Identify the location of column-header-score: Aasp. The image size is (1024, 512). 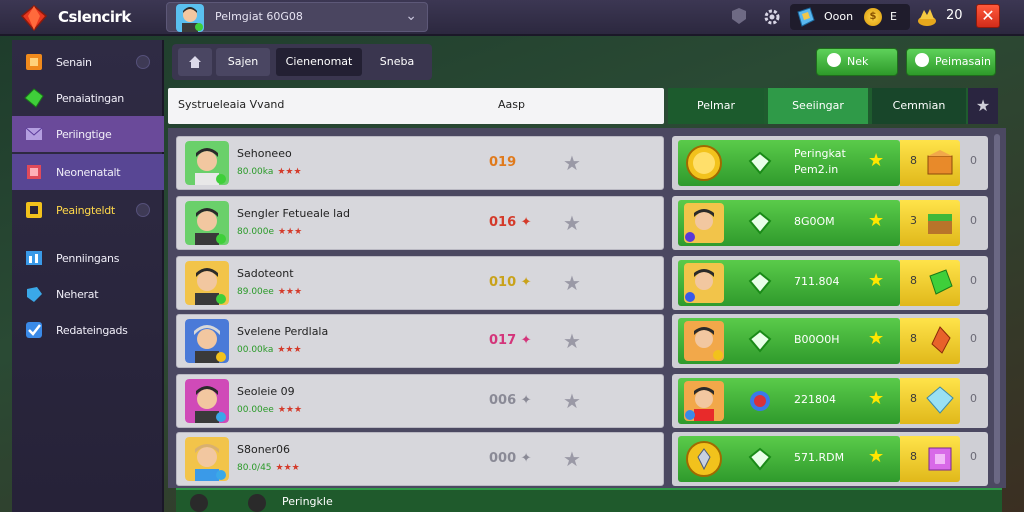
(511, 104).